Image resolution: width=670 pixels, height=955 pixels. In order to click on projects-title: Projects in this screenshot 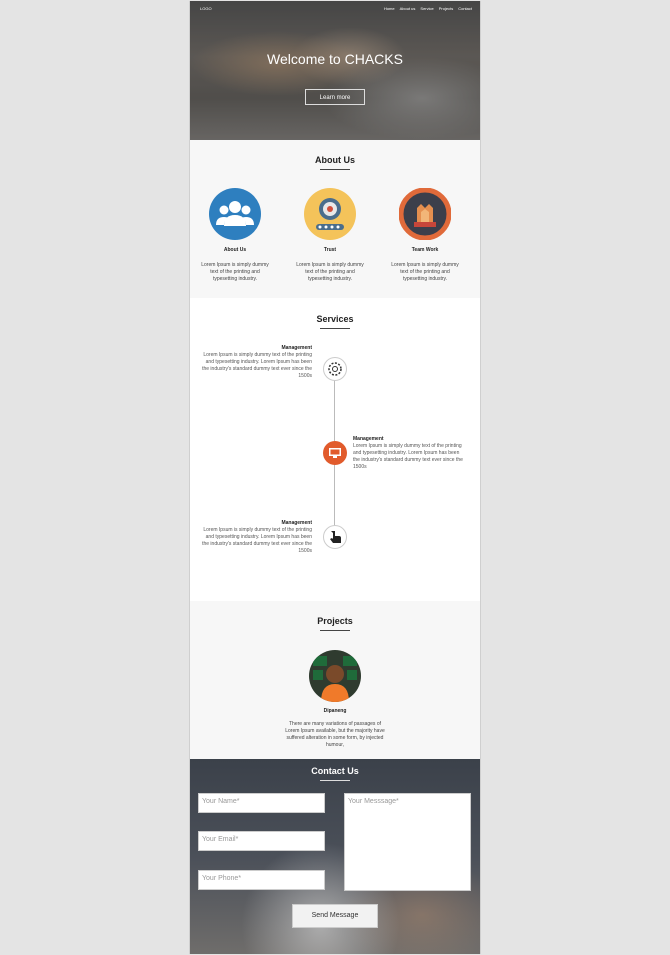, I will do `click(335, 621)`.